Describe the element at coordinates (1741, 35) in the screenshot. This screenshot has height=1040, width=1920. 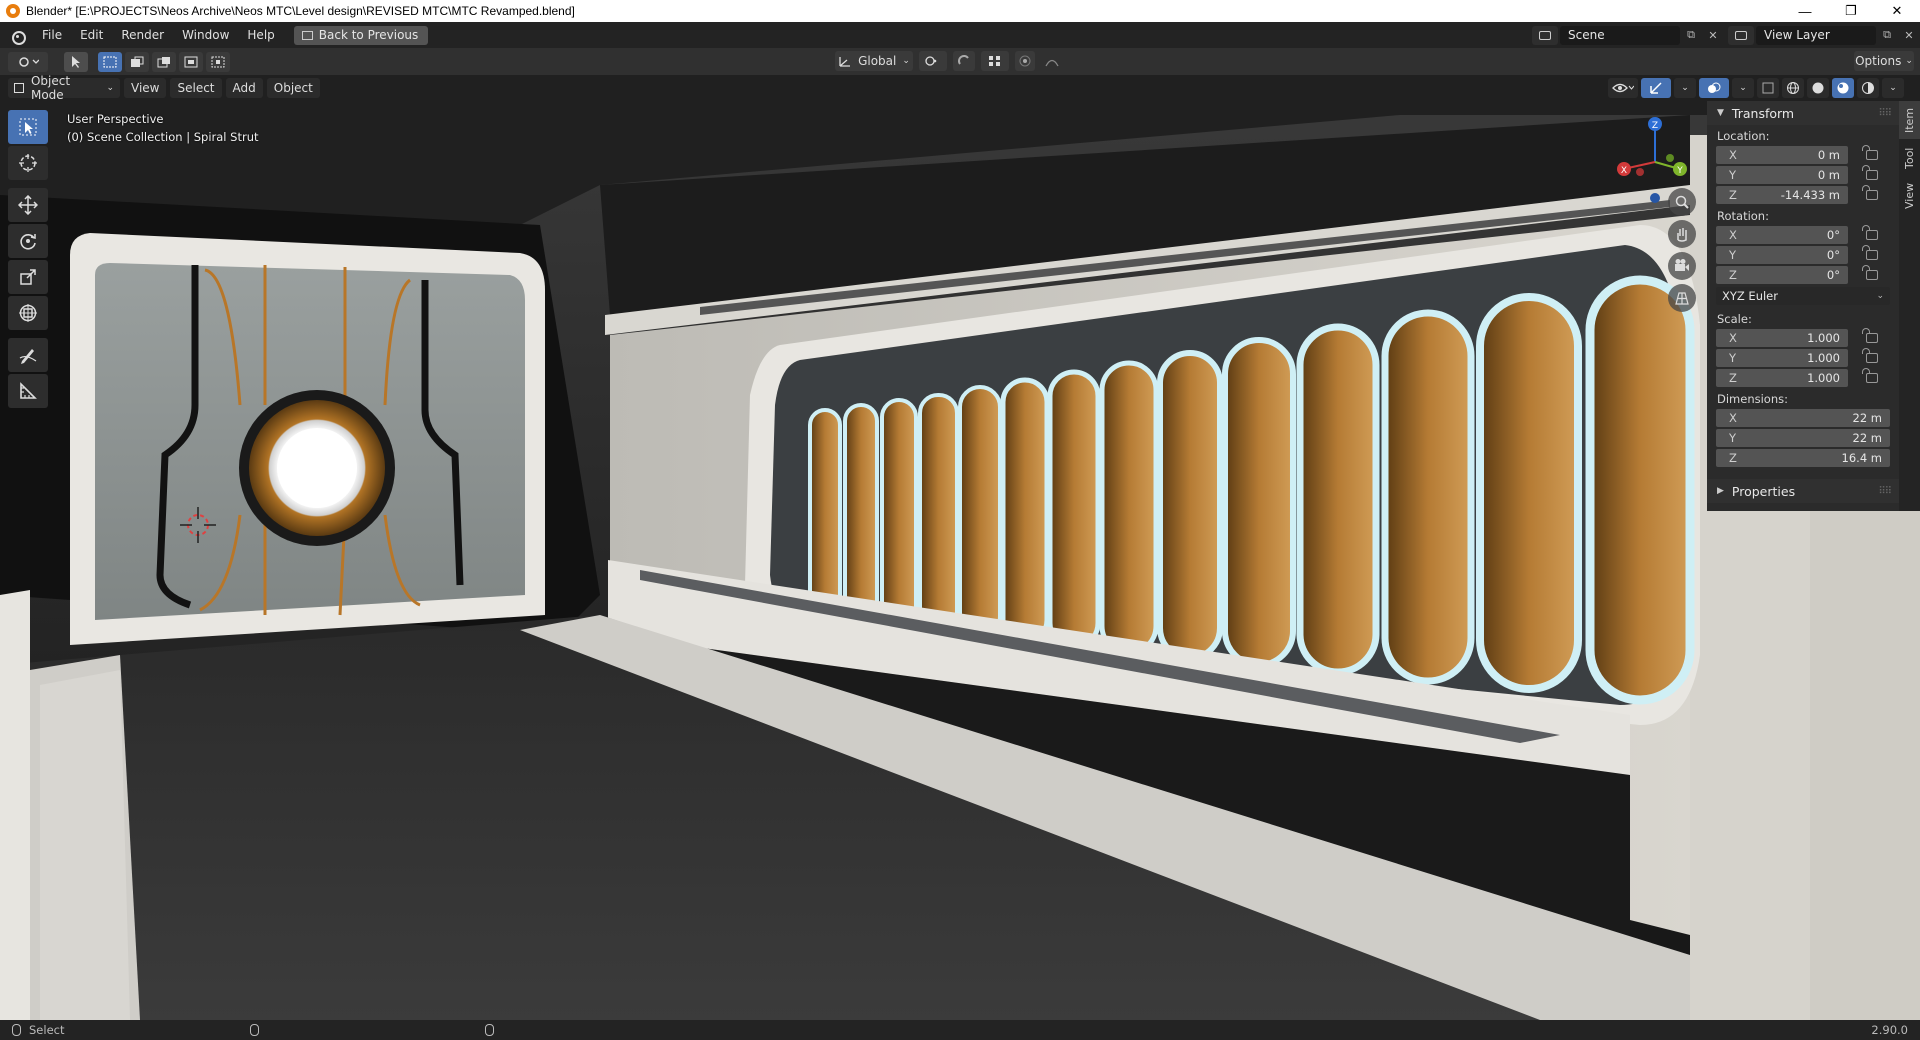
I see `view-layer-selector-icon` at that location.